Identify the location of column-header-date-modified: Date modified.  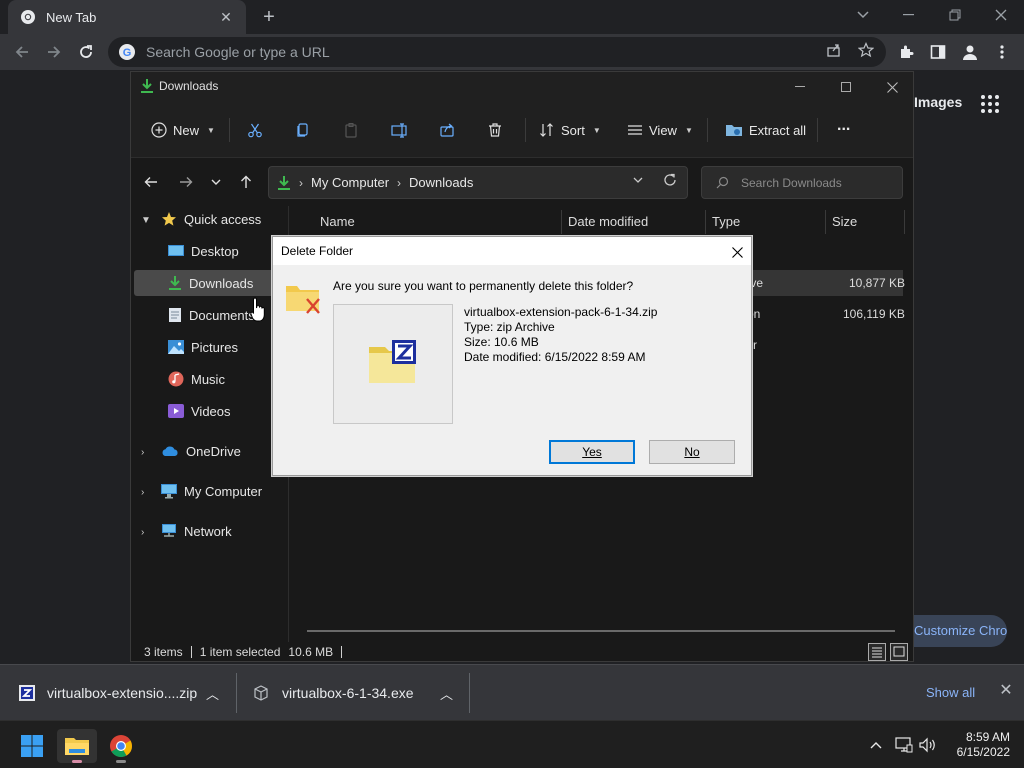
(608, 221).